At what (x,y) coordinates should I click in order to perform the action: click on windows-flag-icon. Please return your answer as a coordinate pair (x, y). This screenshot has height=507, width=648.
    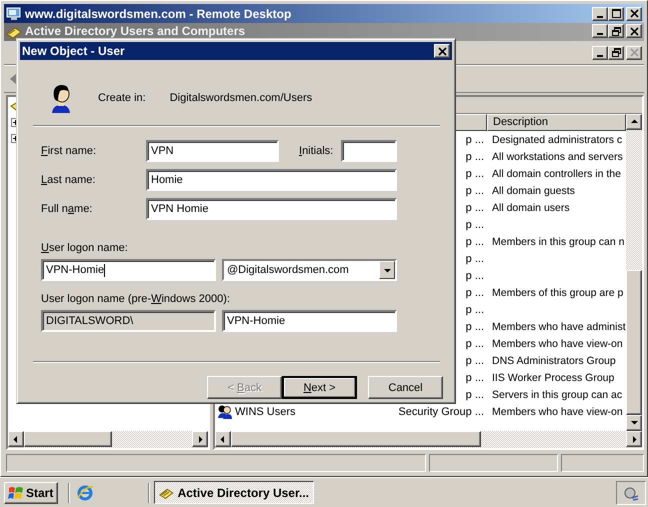
    Looking at the image, I should click on (16, 492).